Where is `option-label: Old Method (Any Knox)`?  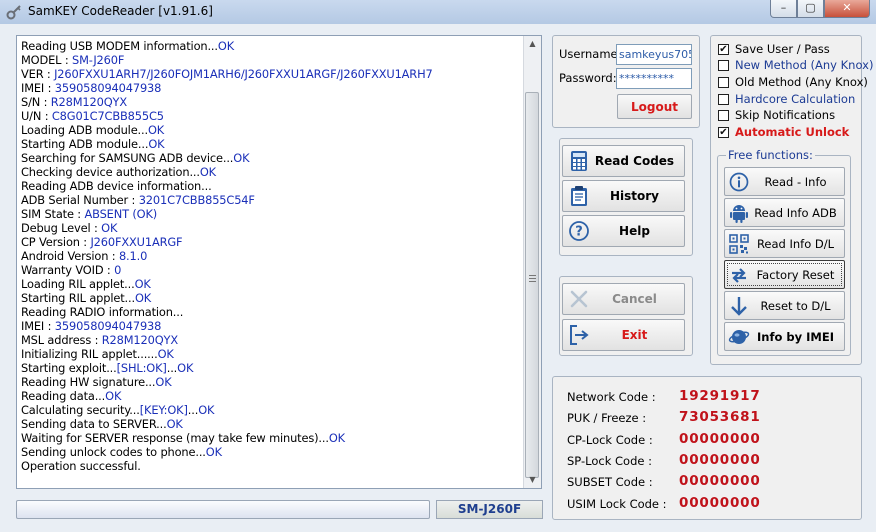
option-label: Old Method (Any Knox) is located at coordinates (801, 82).